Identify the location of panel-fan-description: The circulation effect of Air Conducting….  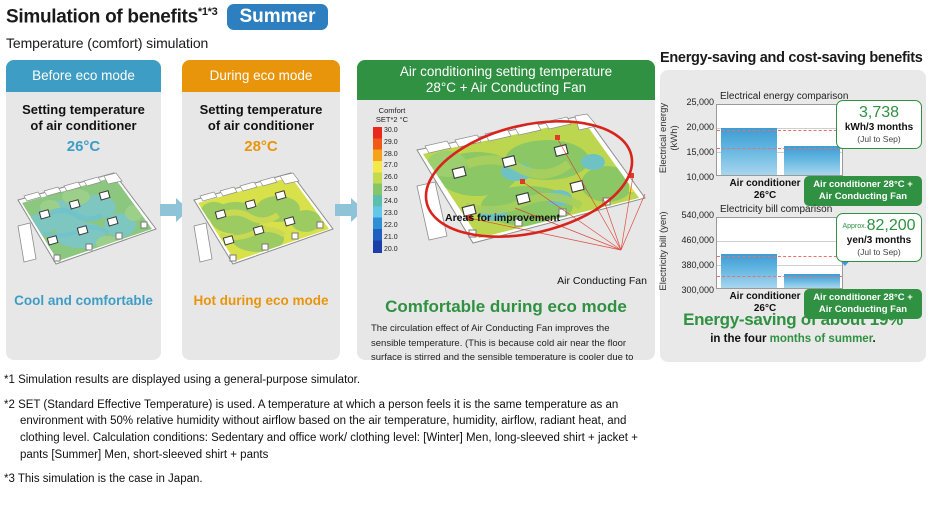
(502, 341).